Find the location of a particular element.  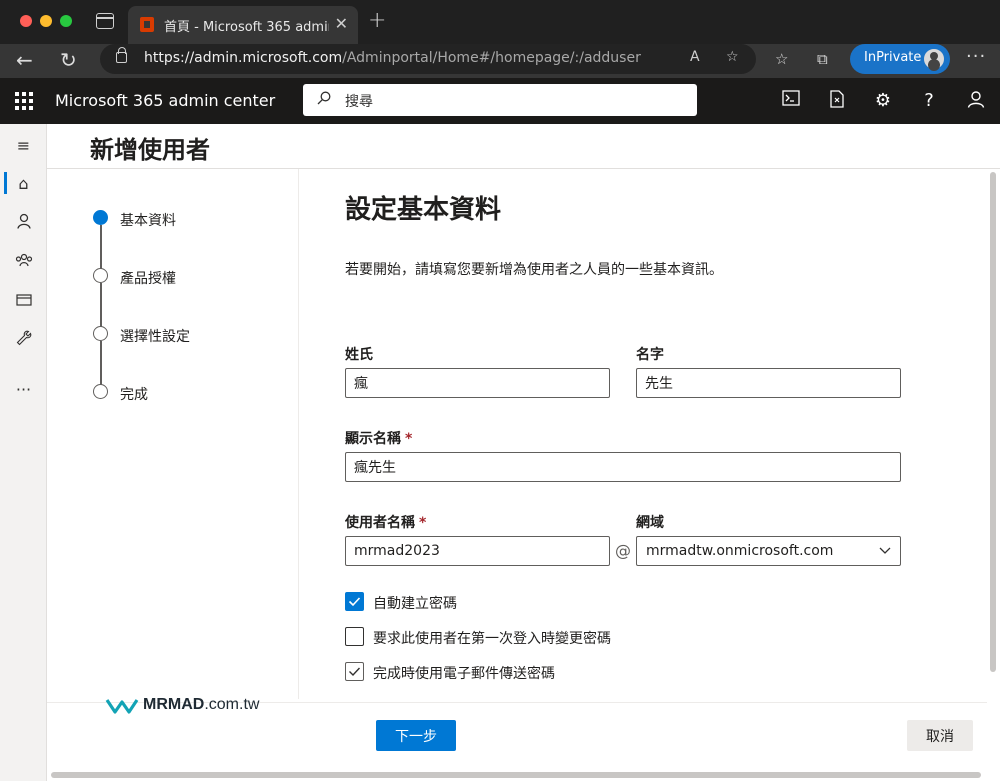

last-name-label: 姓氏 is located at coordinates (359, 355).